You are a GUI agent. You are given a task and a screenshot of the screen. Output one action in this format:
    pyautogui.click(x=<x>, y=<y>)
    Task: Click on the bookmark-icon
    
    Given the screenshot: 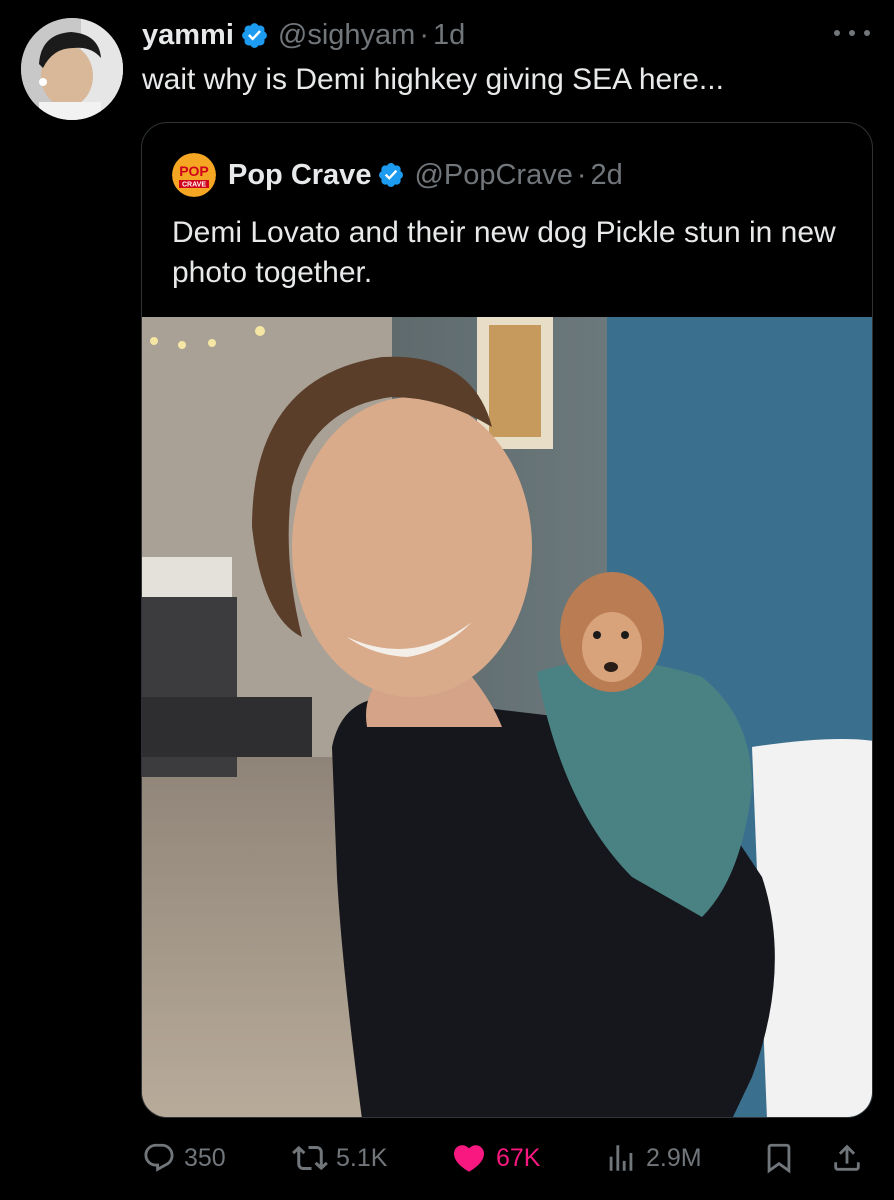 What is the action you would take?
    pyautogui.click(x=779, y=1158)
    